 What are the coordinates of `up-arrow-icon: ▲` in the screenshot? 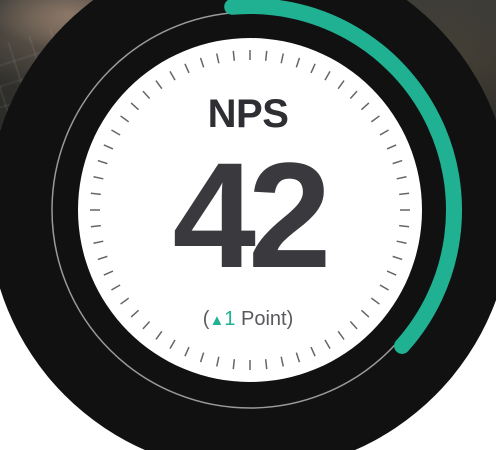 It's located at (217, 320).